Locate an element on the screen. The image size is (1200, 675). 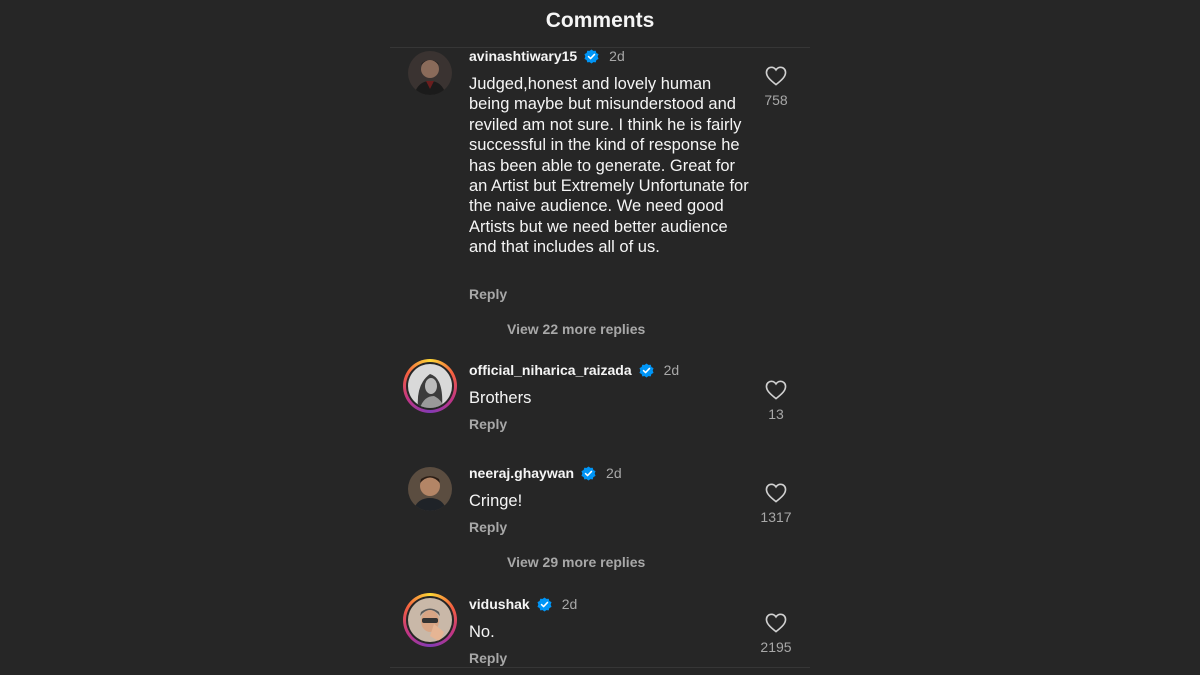
comment-header: official_niharica_raizada 2d is located at coordinates (574, 370).